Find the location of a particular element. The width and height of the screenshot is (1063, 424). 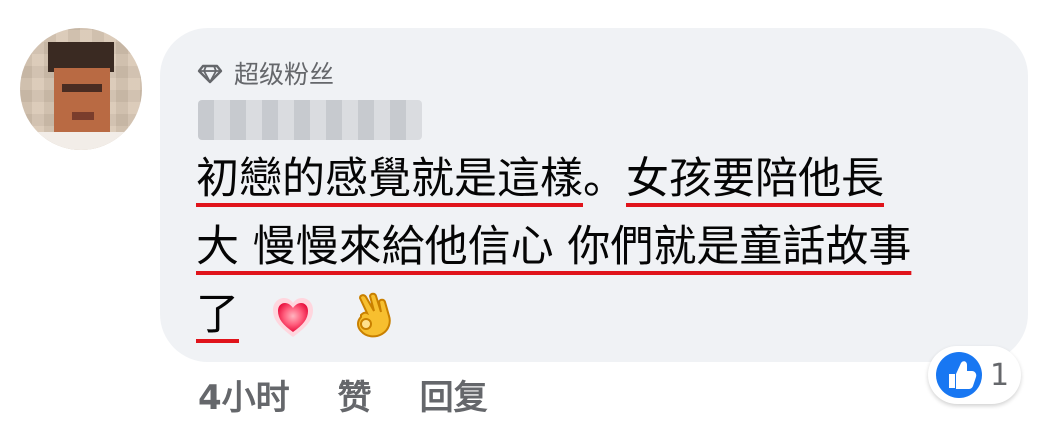

heart-icon is located at coordinates (293, 318).